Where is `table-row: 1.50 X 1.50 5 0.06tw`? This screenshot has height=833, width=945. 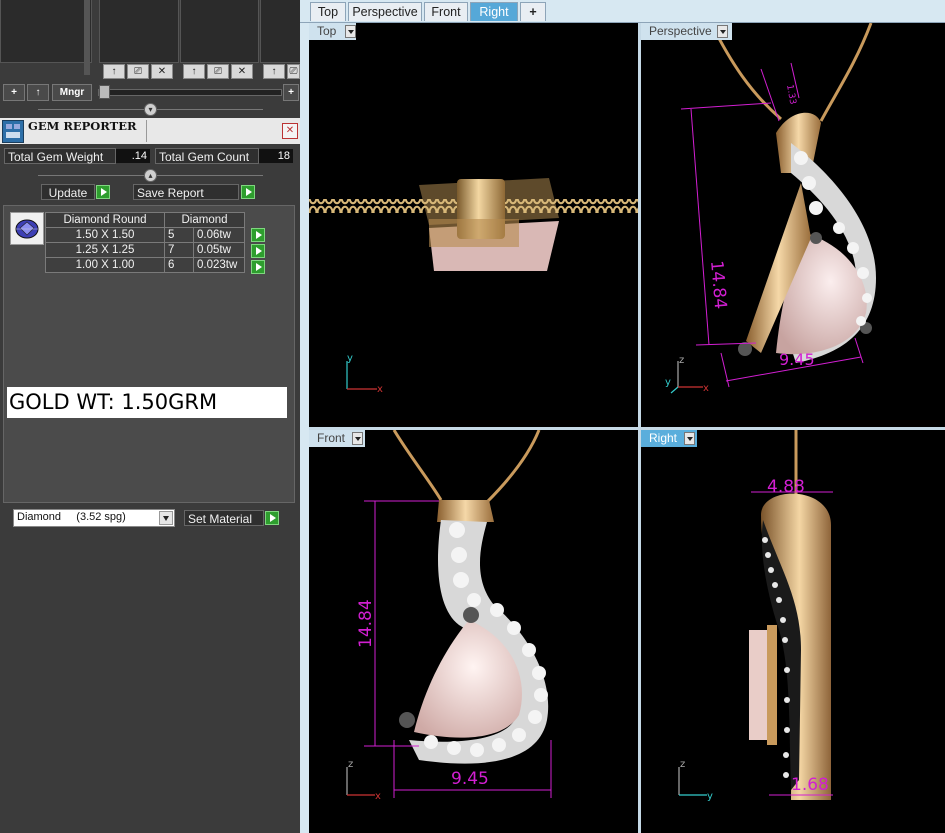 table-row: 1.50 X 1.50 5 0.06tw is located at coordinates (145, 235).